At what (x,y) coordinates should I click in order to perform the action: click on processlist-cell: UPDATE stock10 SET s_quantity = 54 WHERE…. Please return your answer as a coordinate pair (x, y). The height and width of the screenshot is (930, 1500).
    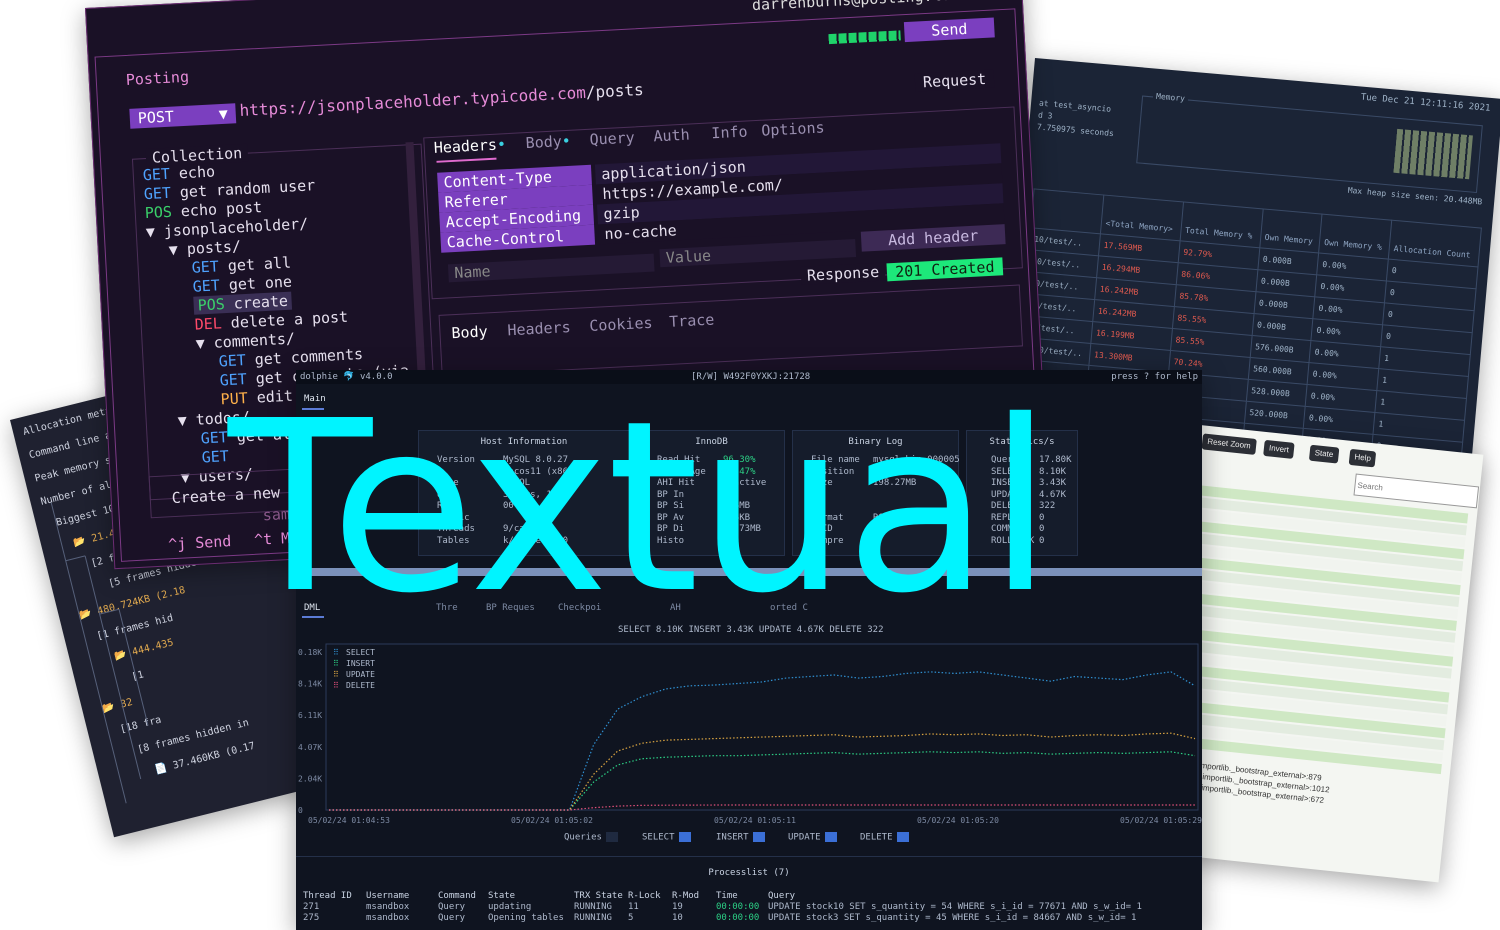
    Looking at the image, I should click on (955, 907).